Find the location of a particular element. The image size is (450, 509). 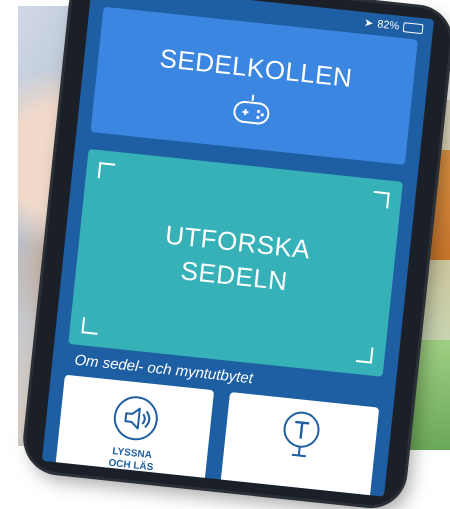

frame-corner-top-right is located at coordinates (381, 199).